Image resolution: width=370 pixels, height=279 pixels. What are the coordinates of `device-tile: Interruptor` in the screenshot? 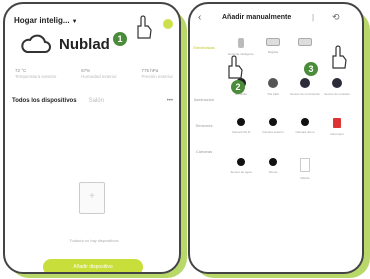 It's located at (337, 132).